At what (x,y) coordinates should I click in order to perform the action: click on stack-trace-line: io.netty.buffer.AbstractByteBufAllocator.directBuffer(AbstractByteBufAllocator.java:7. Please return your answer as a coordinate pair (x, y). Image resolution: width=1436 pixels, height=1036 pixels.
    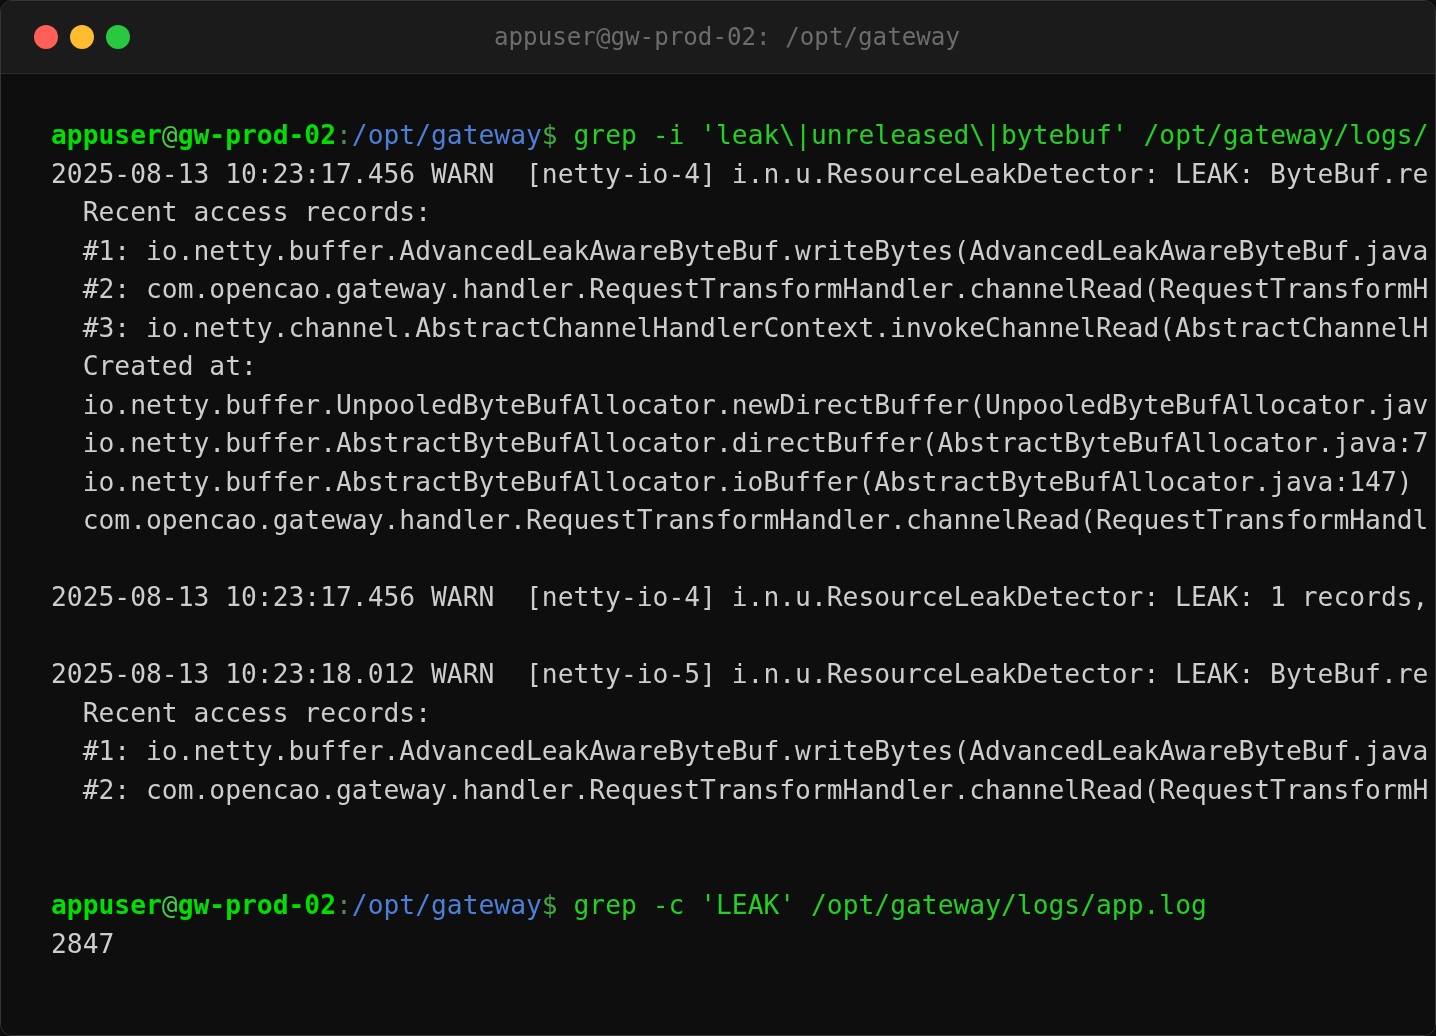
    Looking at the image, I should click on (755, 443).